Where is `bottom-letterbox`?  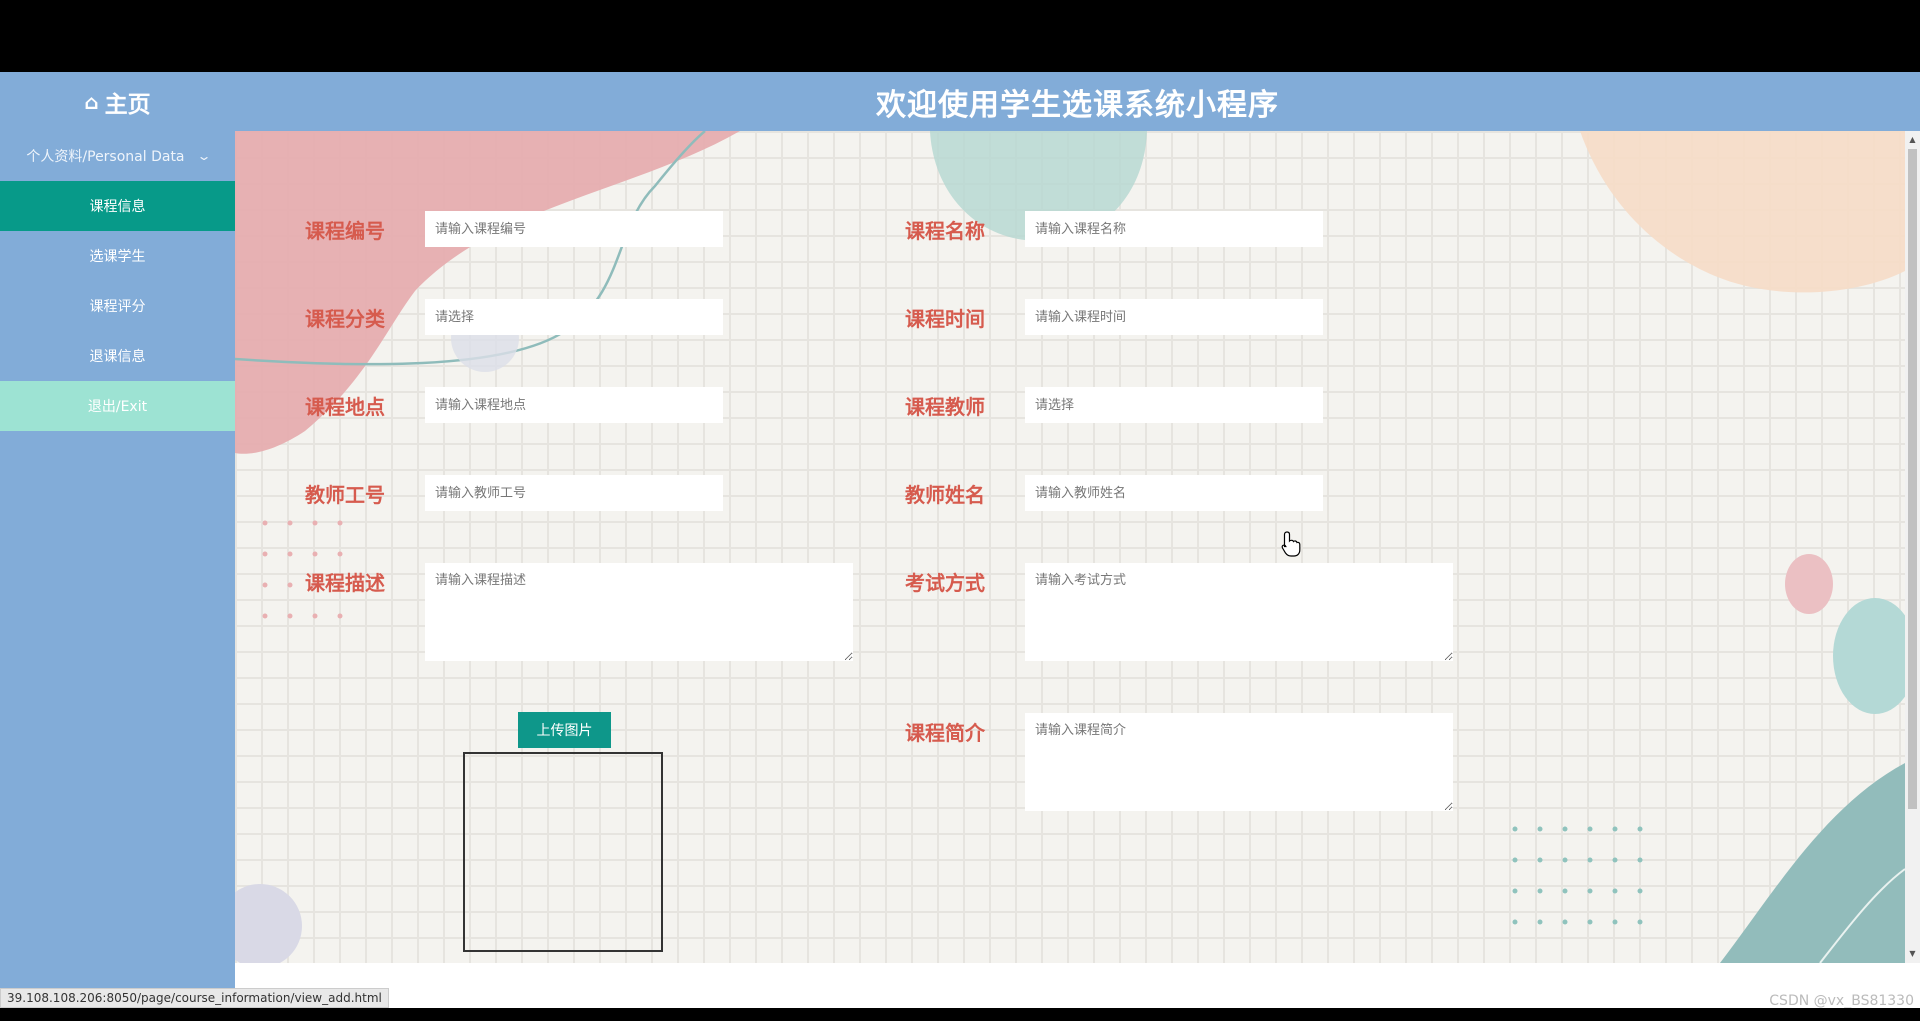 bottom-letterbox is located at coordinates (960, 1014).